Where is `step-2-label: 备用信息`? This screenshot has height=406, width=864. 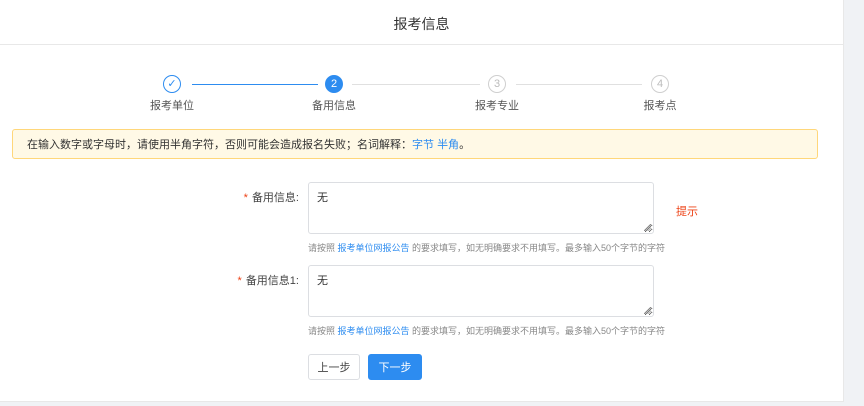
step-2-label: 备用信息 is located at coordinates (334, 106).